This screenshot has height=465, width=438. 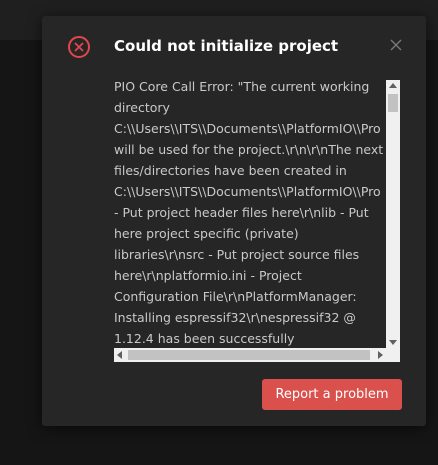 What do you see at coordinates (206, 233) in the screenshot?
I see `message-line: here project specific (private)` at bounding box center [206, 233].